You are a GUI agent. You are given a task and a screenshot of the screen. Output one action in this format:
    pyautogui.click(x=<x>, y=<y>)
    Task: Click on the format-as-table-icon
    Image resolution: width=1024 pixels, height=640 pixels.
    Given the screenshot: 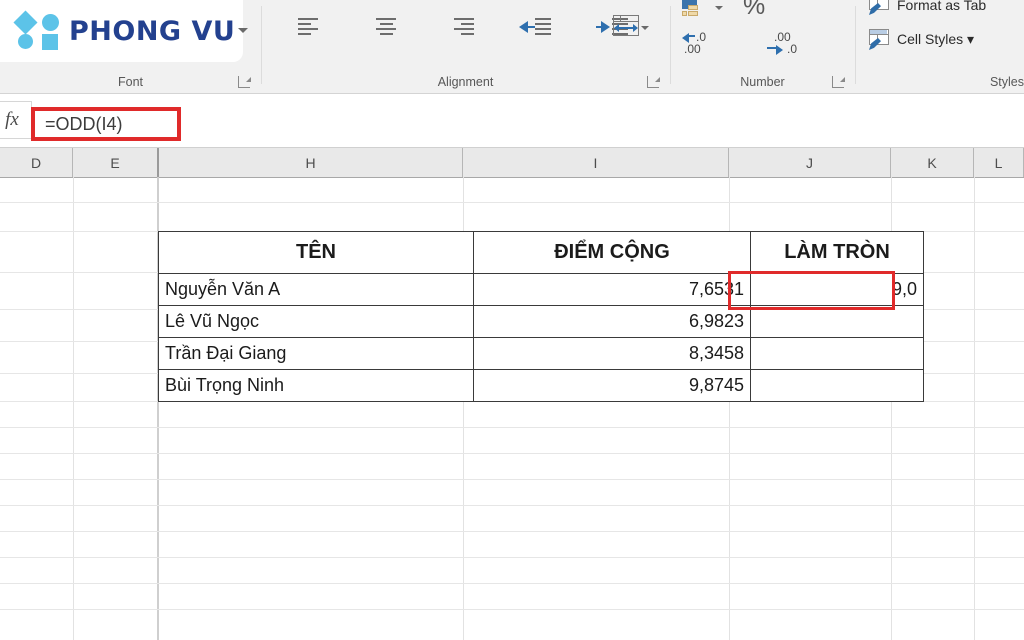 What is the action you would take?
    pyautogui.click(x=879, y=7)
    